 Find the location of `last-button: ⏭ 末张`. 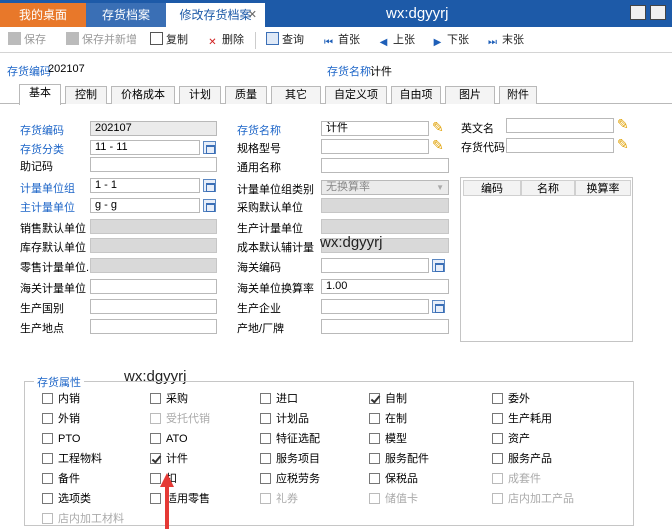

last-button: ⏭ 末张 is located at coordinates (505, 40).